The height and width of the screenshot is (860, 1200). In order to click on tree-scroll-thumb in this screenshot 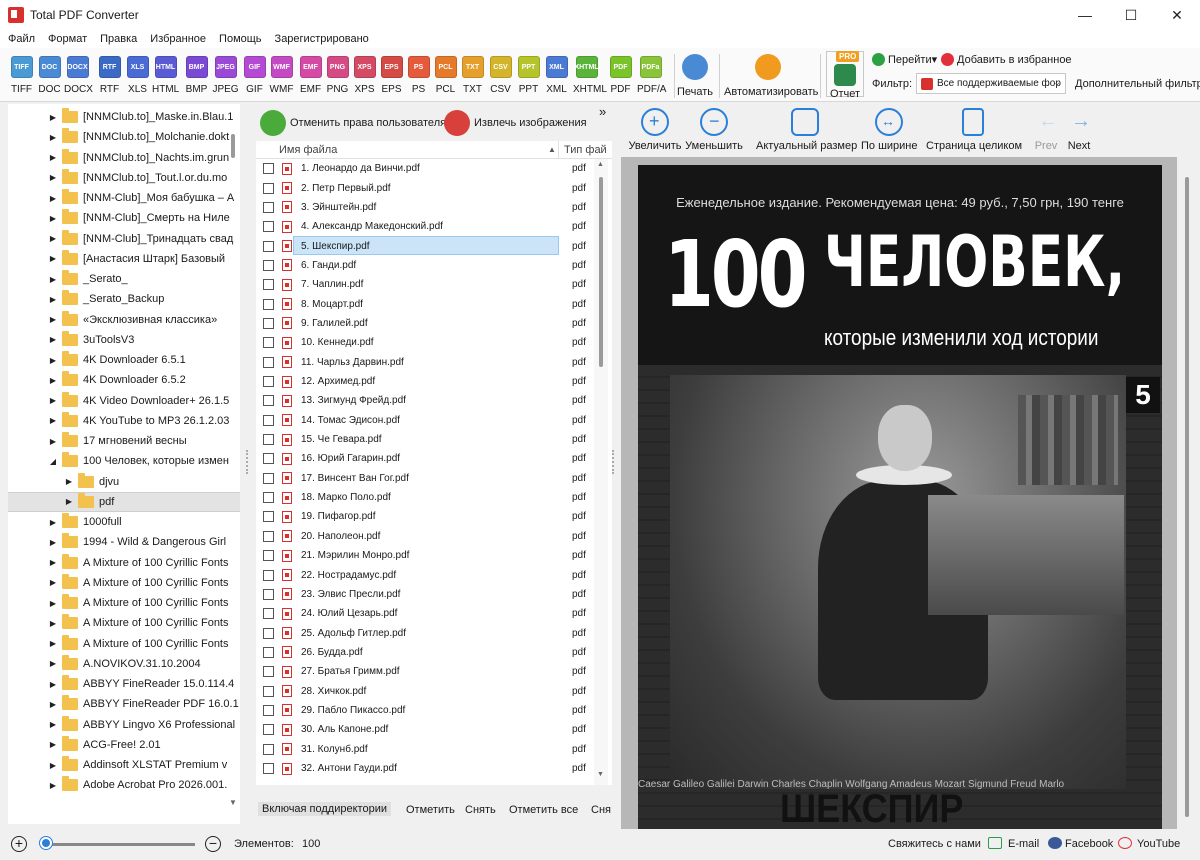, I will do `click(233, 146)`.